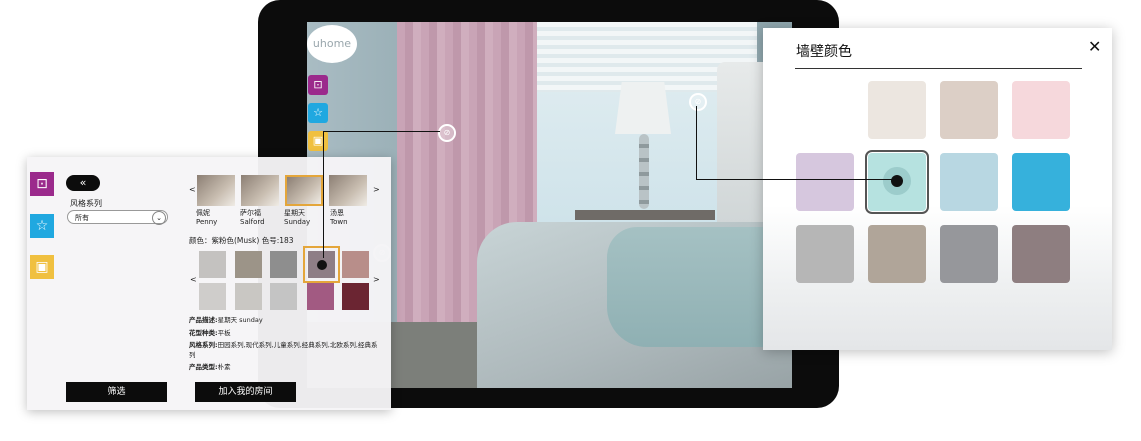 The height and width of the screenshot is (441, 1141). I want to click on prev-swatch-arrow-icon: <, so click(193, 279).